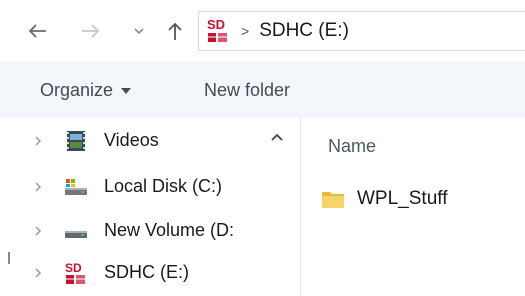  Describe the element at coordinates (77, 90) in the screenshot. I see `organize-label: Organize` at that location.